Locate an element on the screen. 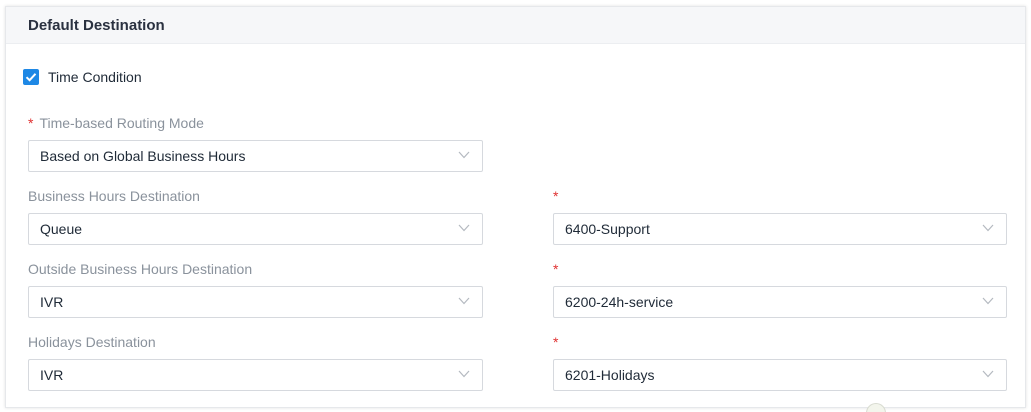  outside-hours-type-select: IVR is located at coordinates (255, 302).